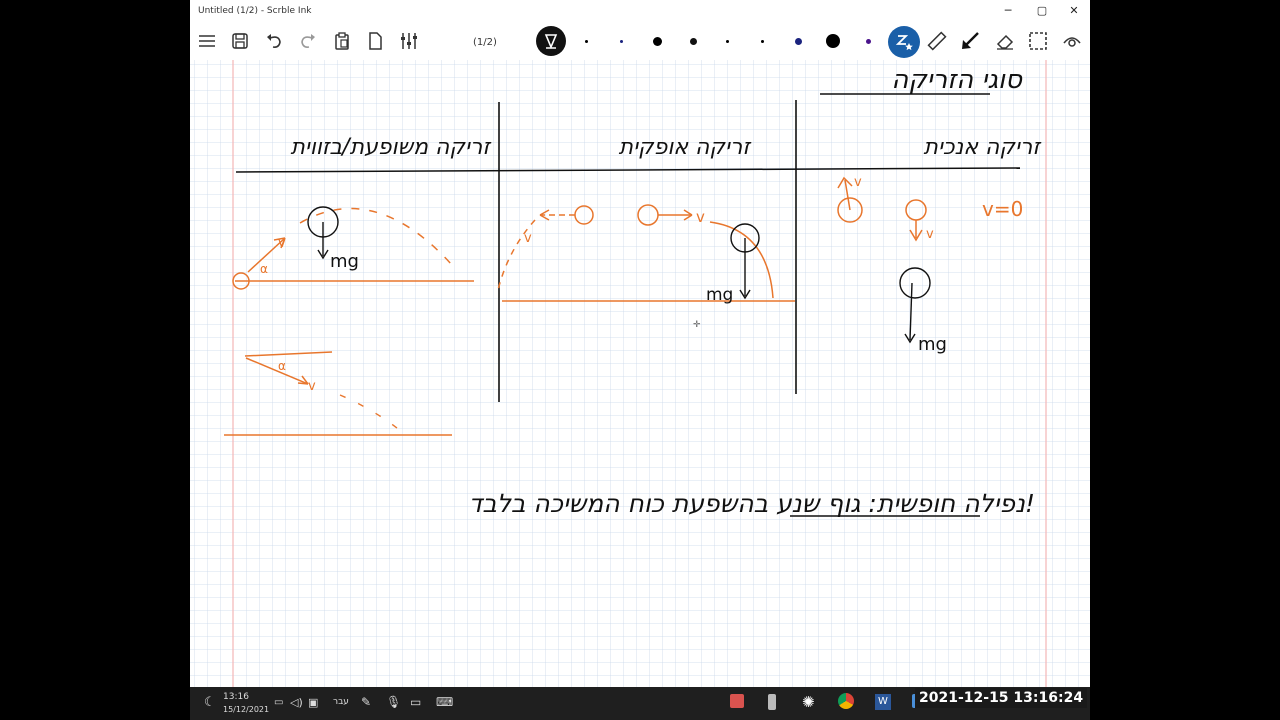  What do you see at coordinates (342, 41) in the screenshot?
I see `paste-icon` at bounding box center [342, 41].